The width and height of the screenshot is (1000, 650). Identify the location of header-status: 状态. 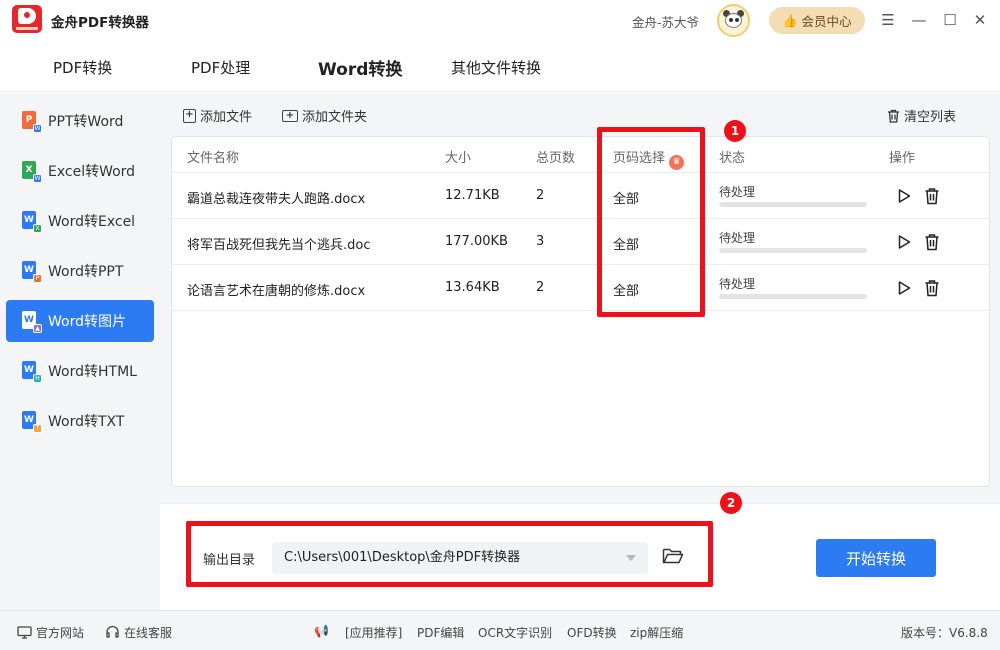
(732, 158).